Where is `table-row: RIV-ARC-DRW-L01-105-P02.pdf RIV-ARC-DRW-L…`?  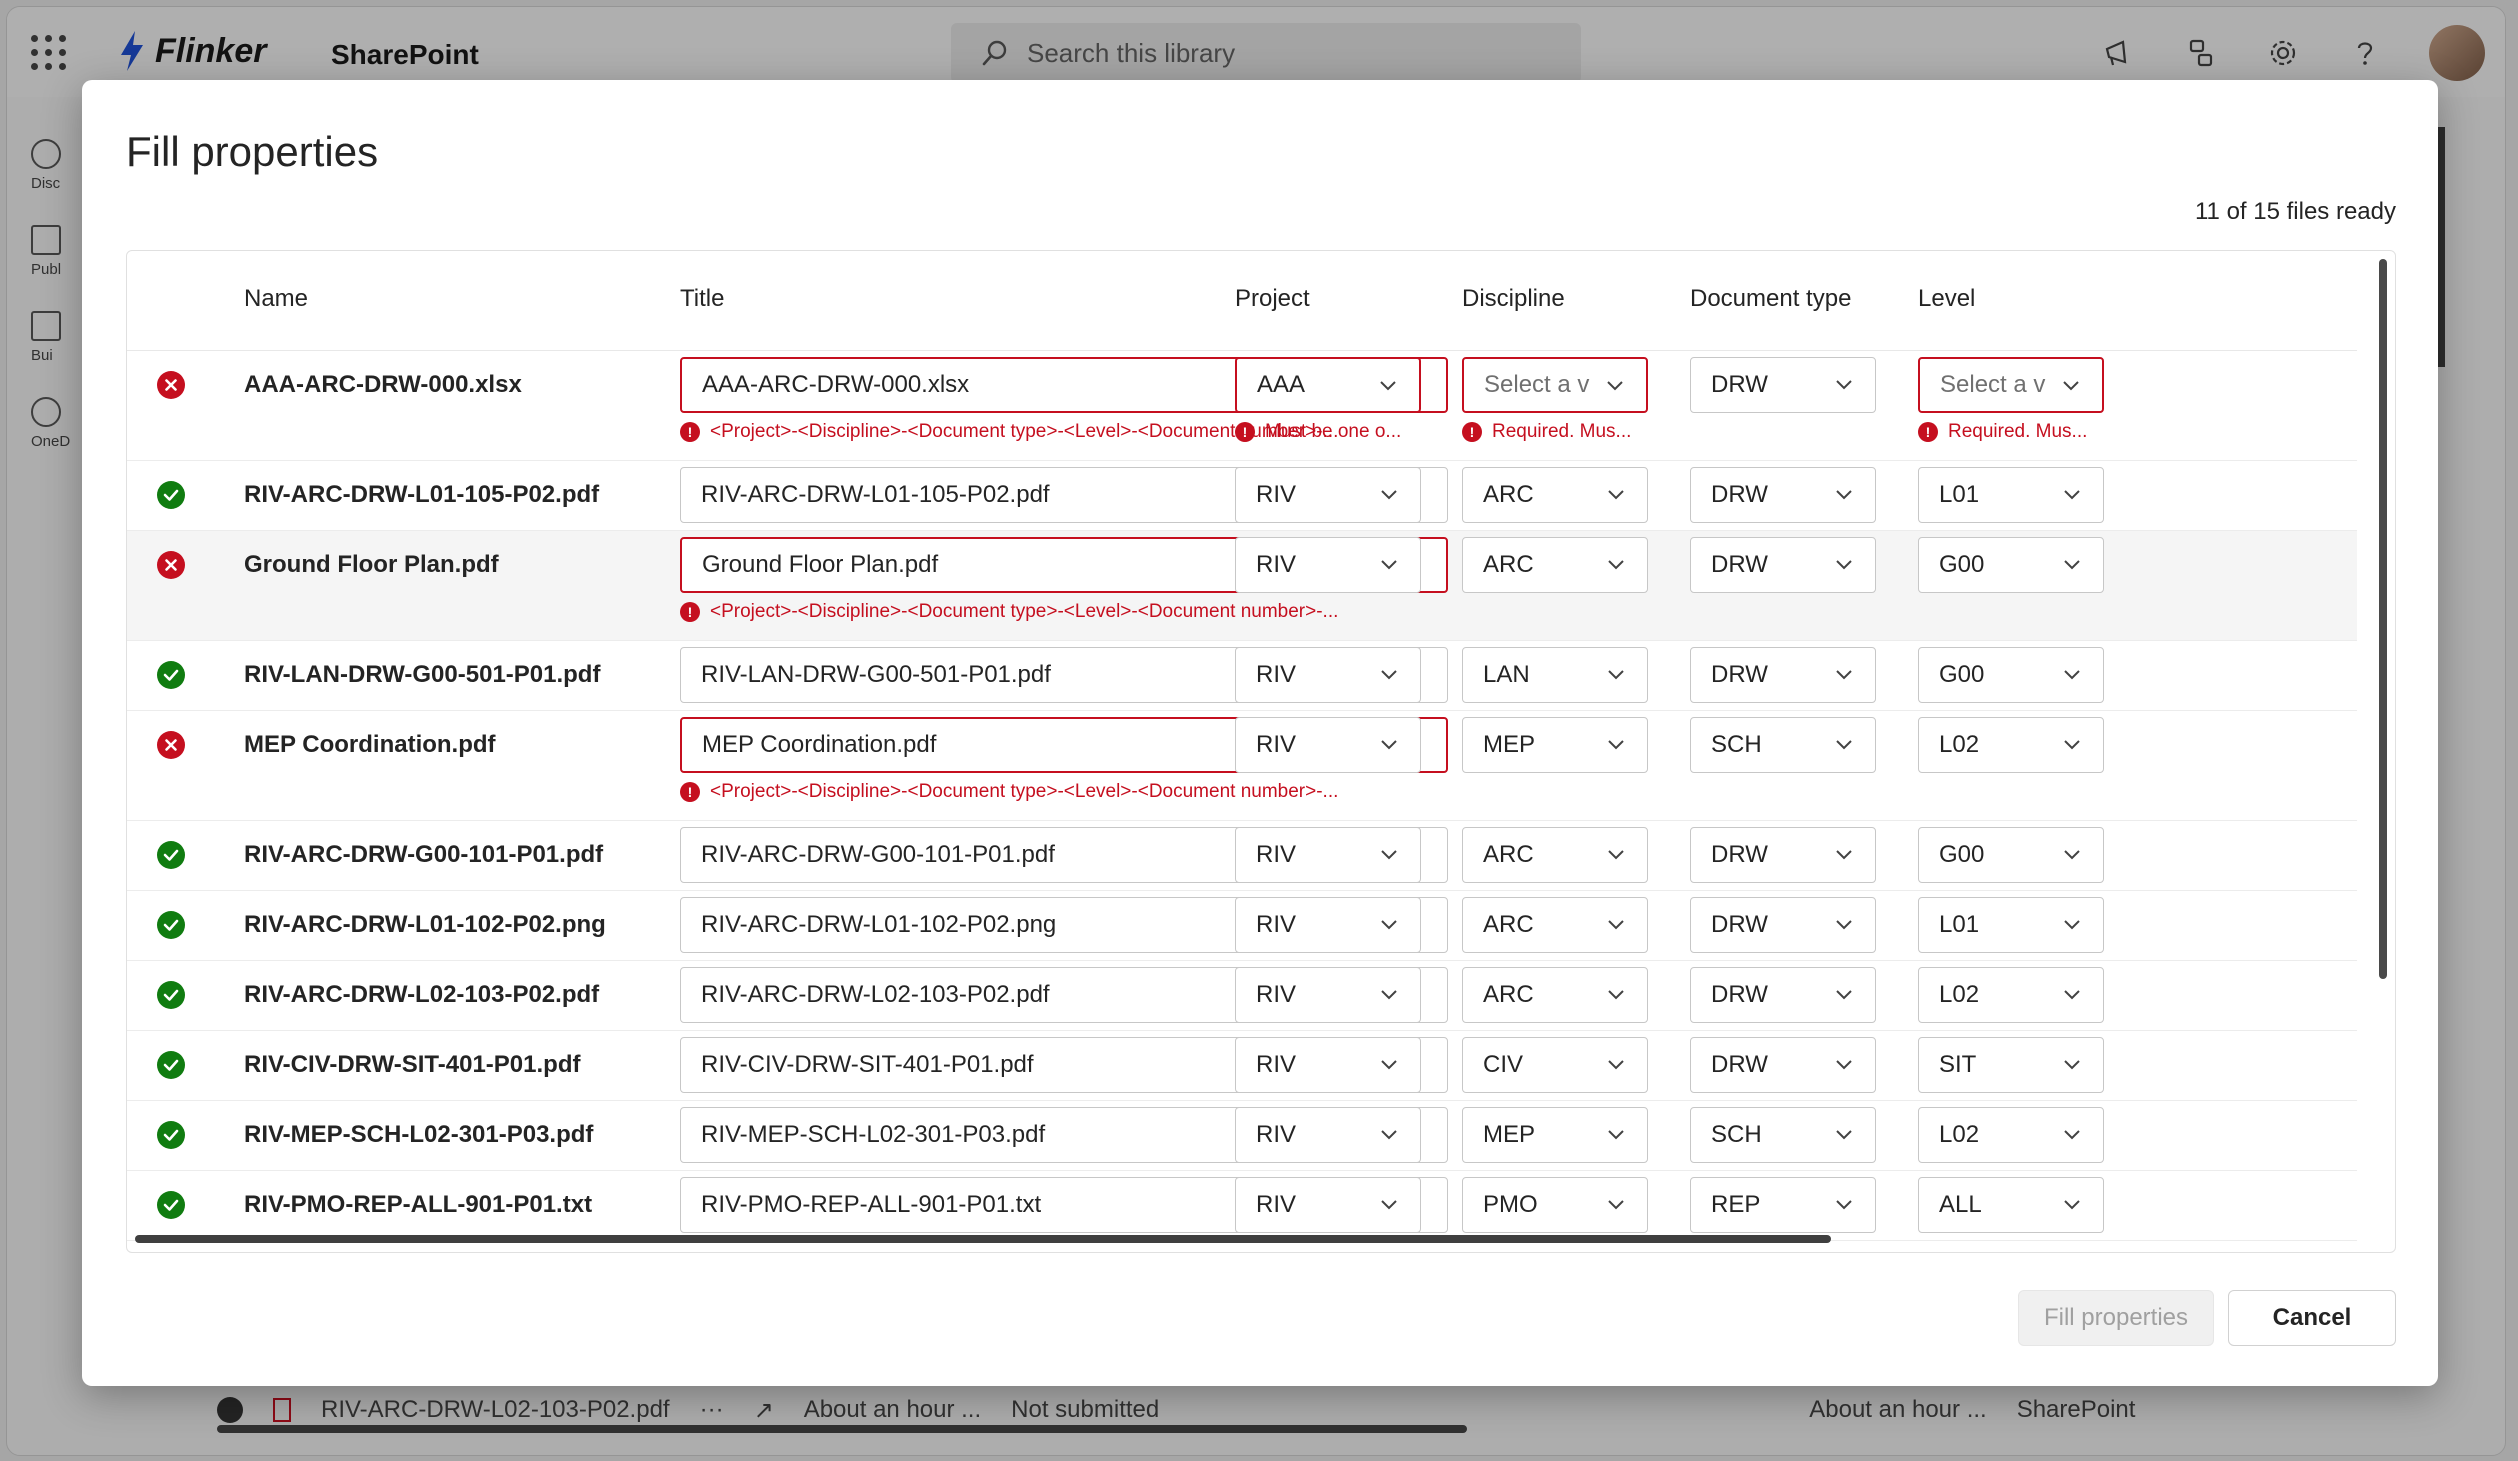
table-row: RIV-ARC-DRW-L01-105-P02.pdf RIV-ARC-DRW-L… is located at coordinates (1242, 496).